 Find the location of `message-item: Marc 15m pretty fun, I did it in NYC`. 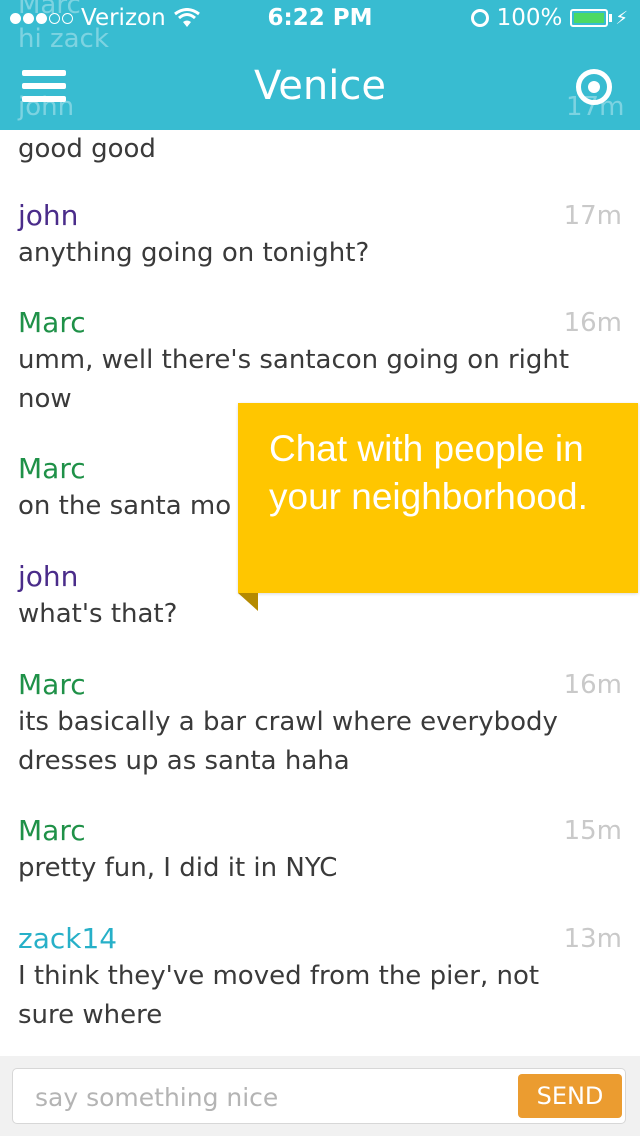

message-item: Marc 15m pretty fun, I did it in NYC is located at coordinates (320, 850).